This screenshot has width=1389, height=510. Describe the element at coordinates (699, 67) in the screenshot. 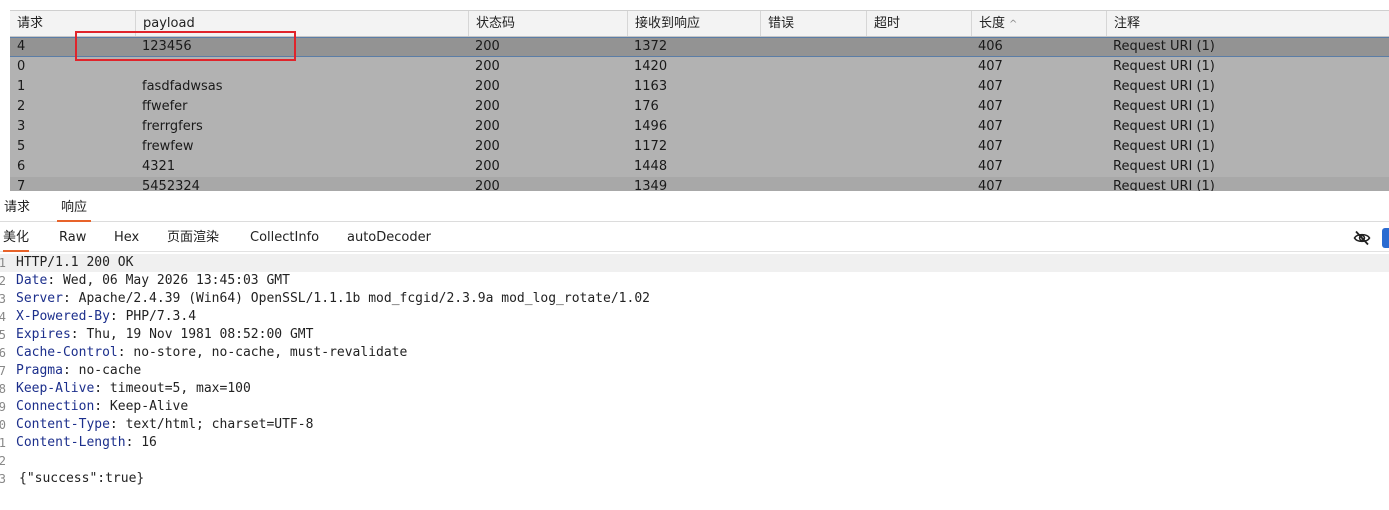

I see `table-row: 0 200 1420 407 Request URI (1)` at that location.